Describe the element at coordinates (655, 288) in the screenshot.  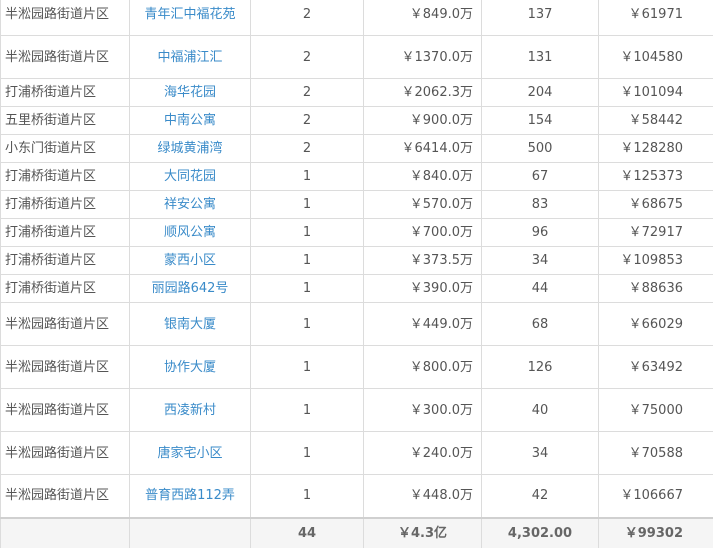
I see `unit-price-cell: ￥88636` at that location.